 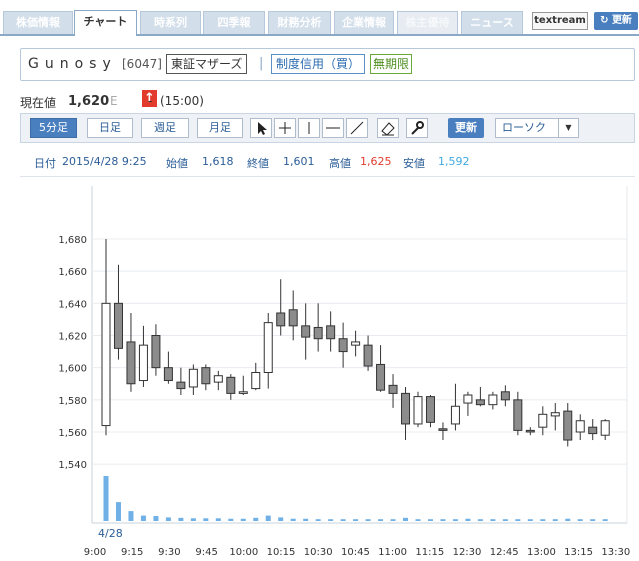 What do you see at coordinates (165, 128) in the screenshot?
I see `period-weekly-button: 週足` at bounding box center [165, 128].